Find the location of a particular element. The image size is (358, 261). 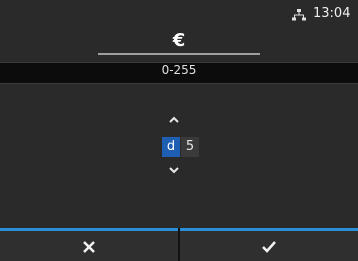

digit-field: 5 is located at coordinates (190, 147).